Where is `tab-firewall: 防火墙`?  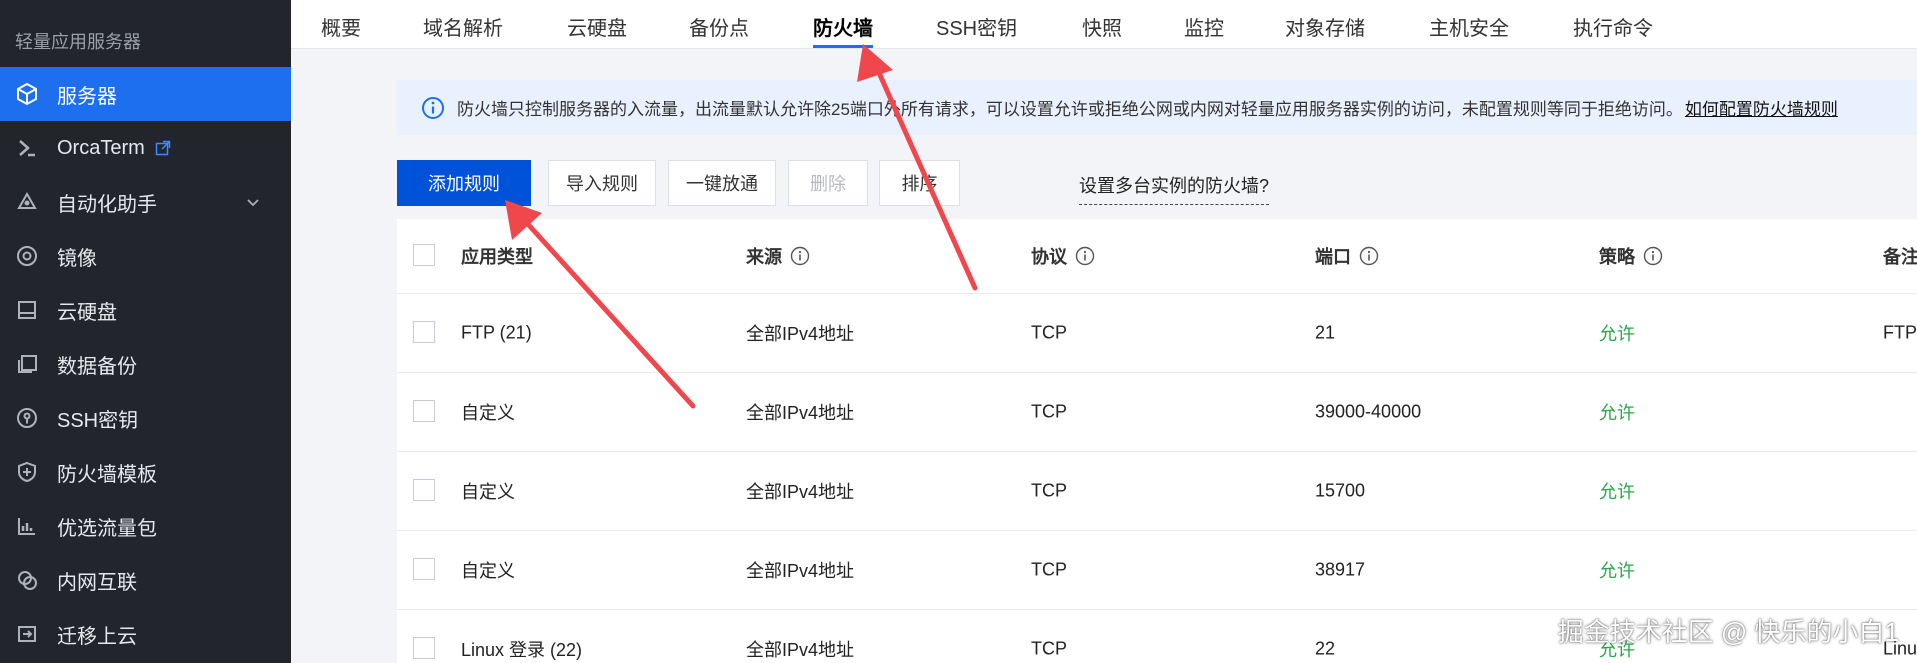 tab-firewall: 防火墙 is located at coordinates (843, 30).